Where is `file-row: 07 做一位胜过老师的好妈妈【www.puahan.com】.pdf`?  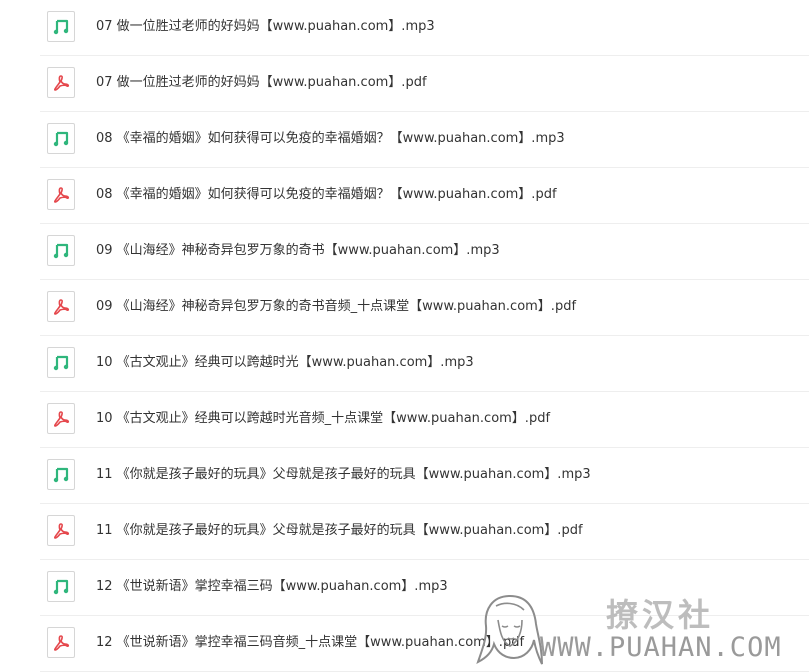 file-row: 07 做一位胜过老师的好妈妈【www.puahan.com】.pdf is located at coordinates (424, 84).